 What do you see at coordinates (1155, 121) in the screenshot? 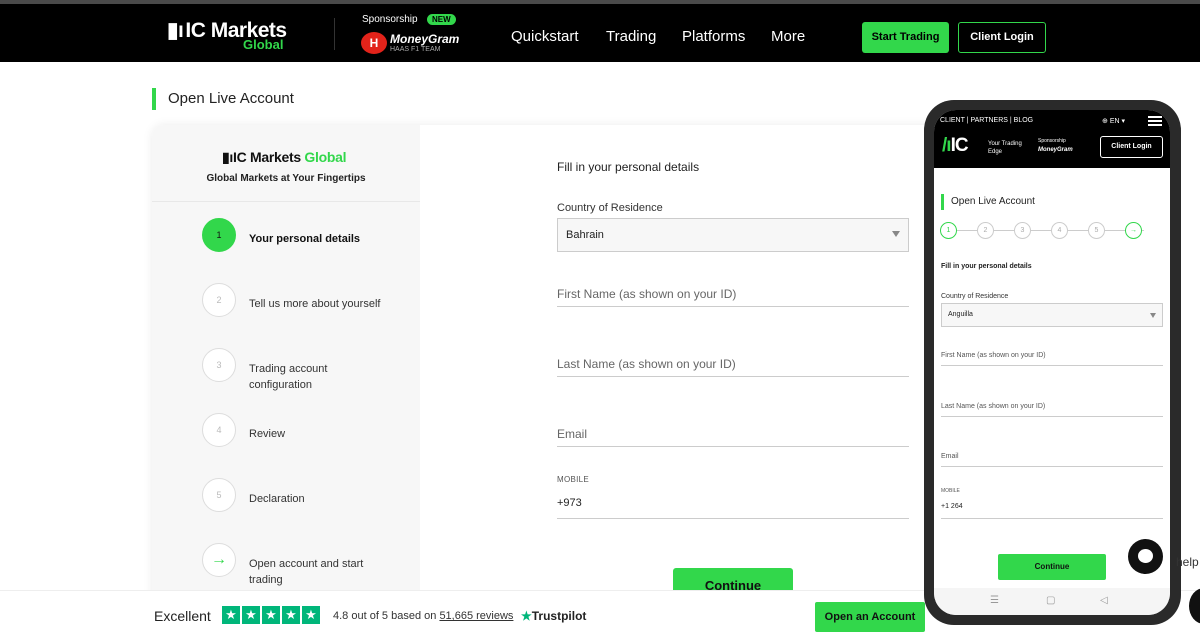
I see `hamburger-icon` at bounding box center [1155, 121].